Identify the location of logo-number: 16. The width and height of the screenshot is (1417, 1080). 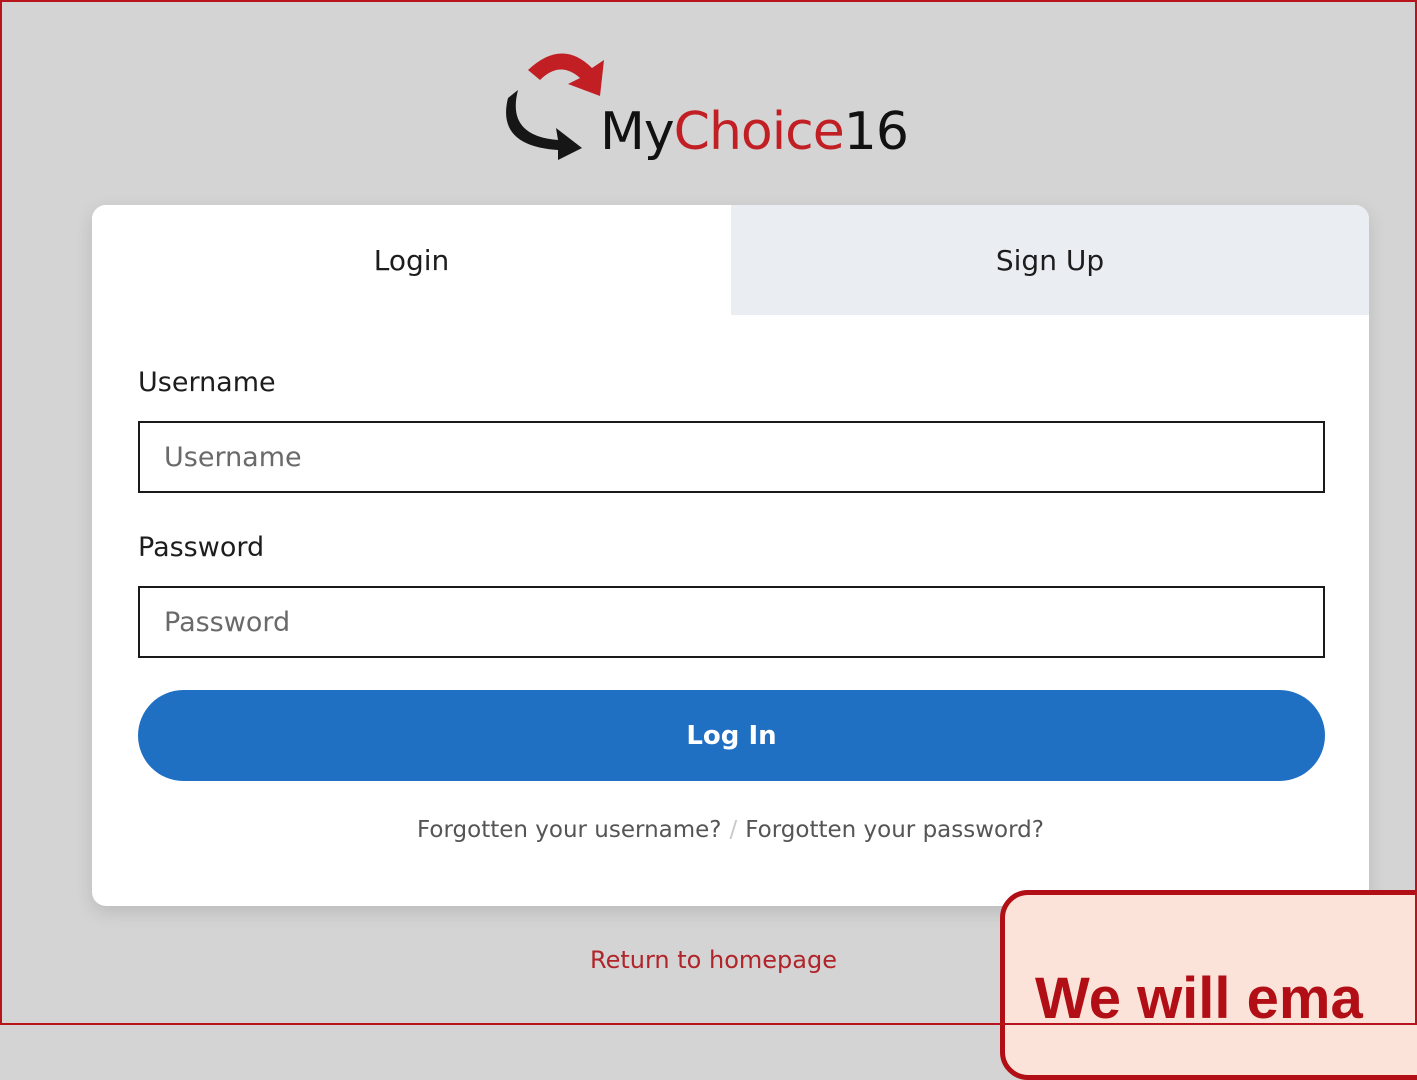
(876, 132).